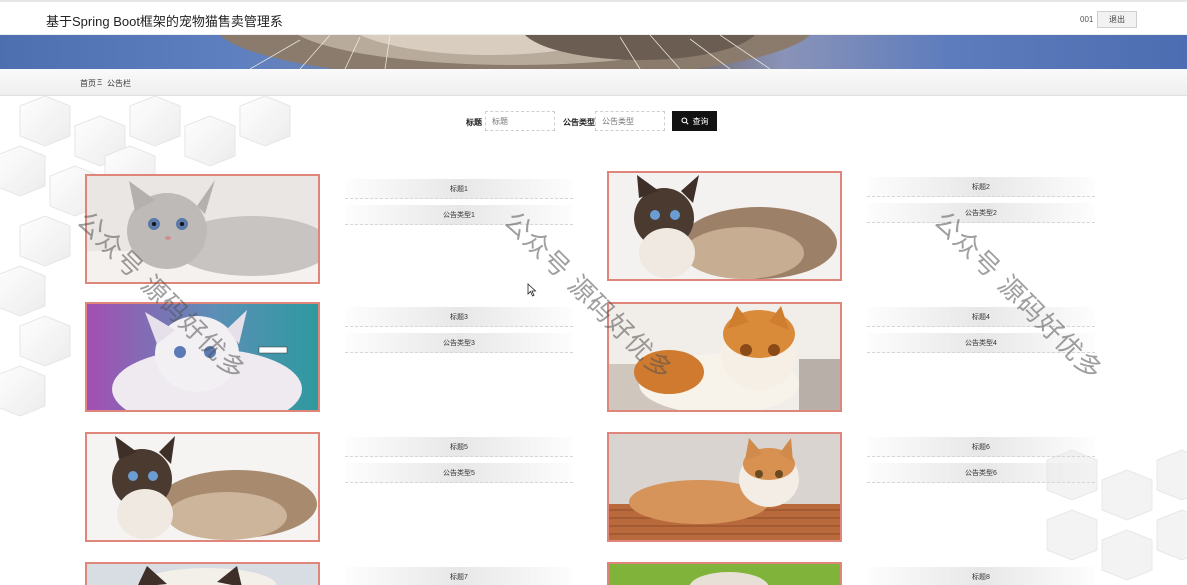 The height and width of the screenshot is (585, 1187). Describe the element at coordinates (593, 82) in the screenshot. I see `breadcrumb: 首页 Ξ 公告栏` at that location.